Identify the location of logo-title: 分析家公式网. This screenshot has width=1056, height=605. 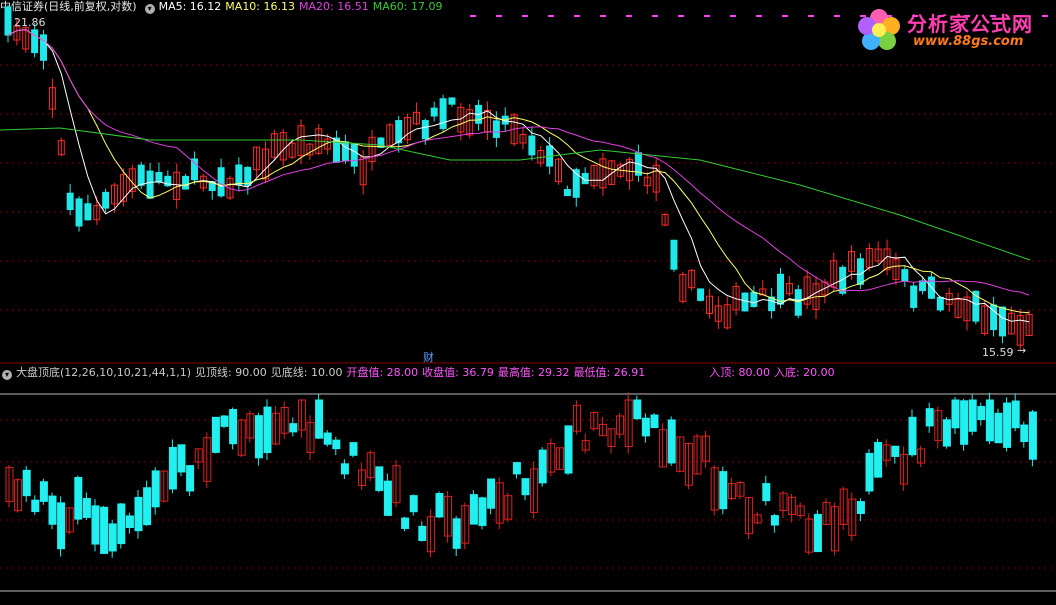
(970, 24).